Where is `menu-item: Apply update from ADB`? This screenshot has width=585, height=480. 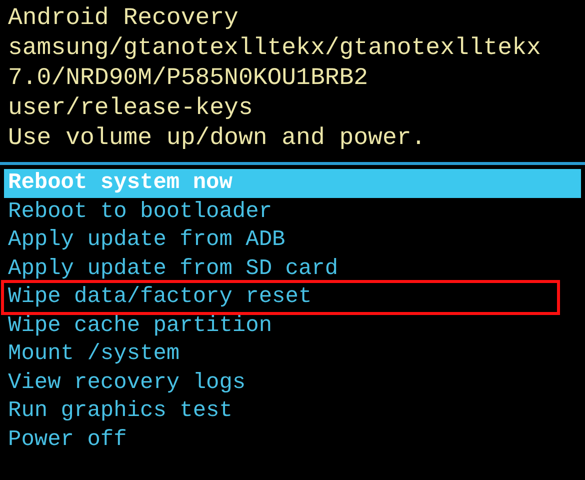 menu-item: Apply update from ADB is located at coordinates (292, 240).